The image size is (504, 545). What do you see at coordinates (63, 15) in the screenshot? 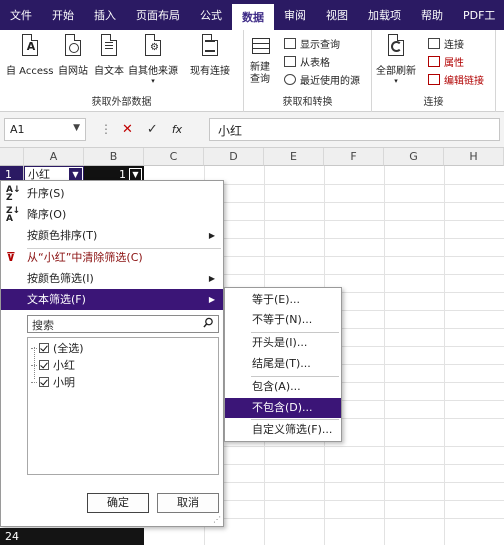
I see `tab-home: 开始` at bounding box center [63, 15].